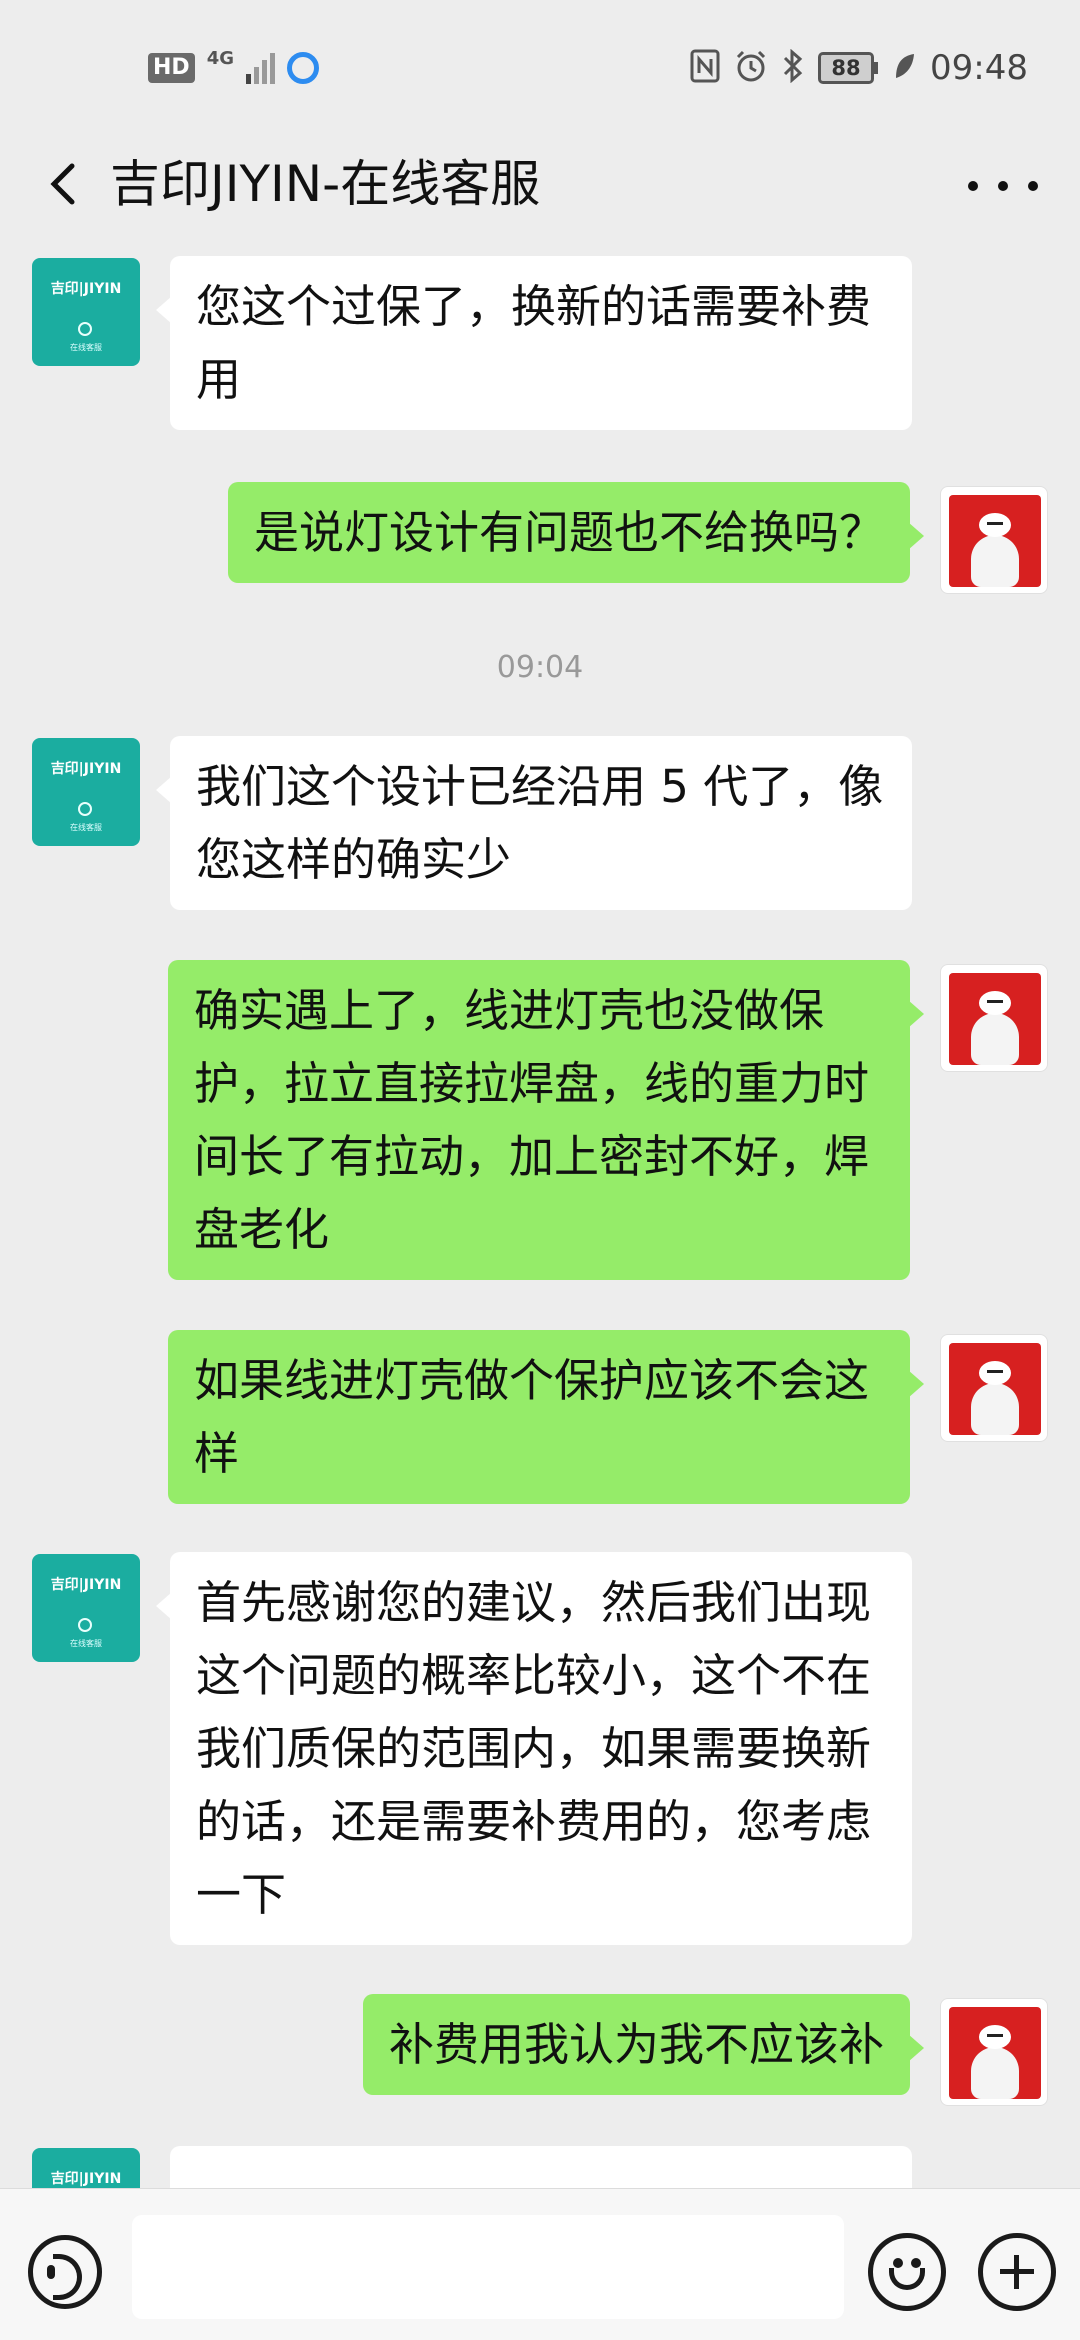 This screenshot has width=1080, height=2340. What do you see at coordinates (904, 68) in the screenshot?
I see `leaf-icon` at bounding box center [904, 68].